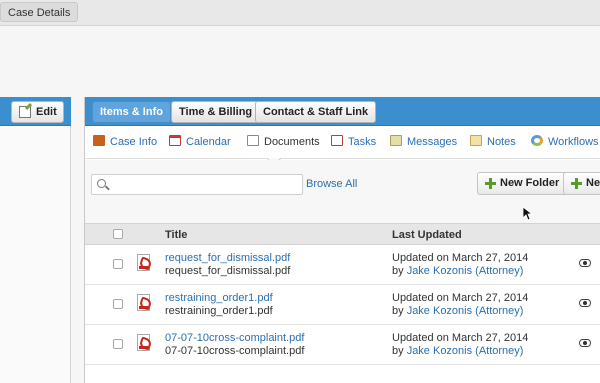  What do you see at coordinates (99, 140) in the screenshot?
I see `briefcase-icon` at bounding box center [99, 140].